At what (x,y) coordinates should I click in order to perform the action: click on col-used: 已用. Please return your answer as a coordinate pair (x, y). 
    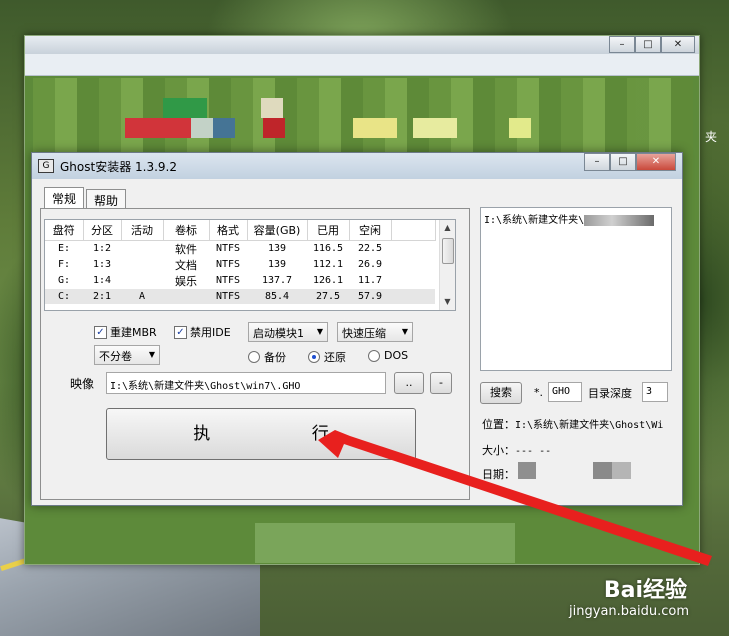
    Looking at the image, I should click on (328, 230).